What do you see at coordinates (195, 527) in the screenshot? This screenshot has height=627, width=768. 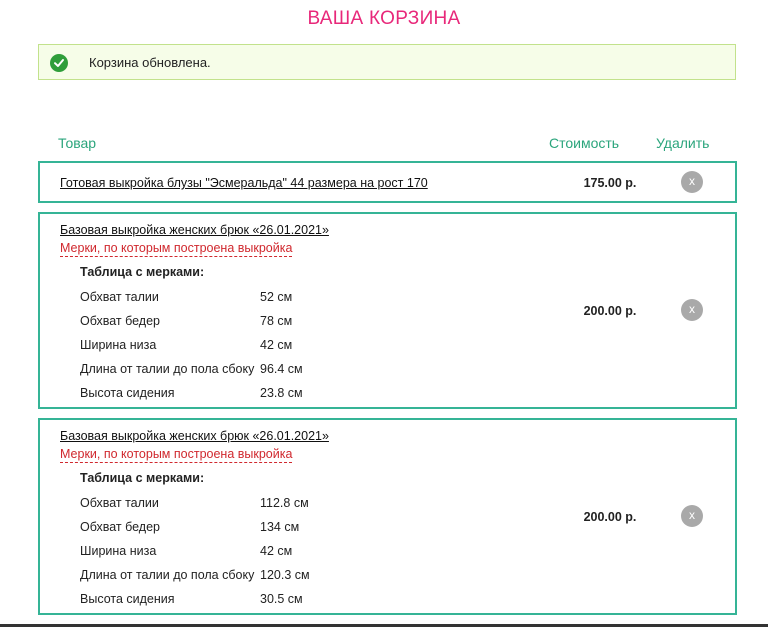 I see `measurement-row: Обхват бедер 134 см` at bounding box center [195, 527].